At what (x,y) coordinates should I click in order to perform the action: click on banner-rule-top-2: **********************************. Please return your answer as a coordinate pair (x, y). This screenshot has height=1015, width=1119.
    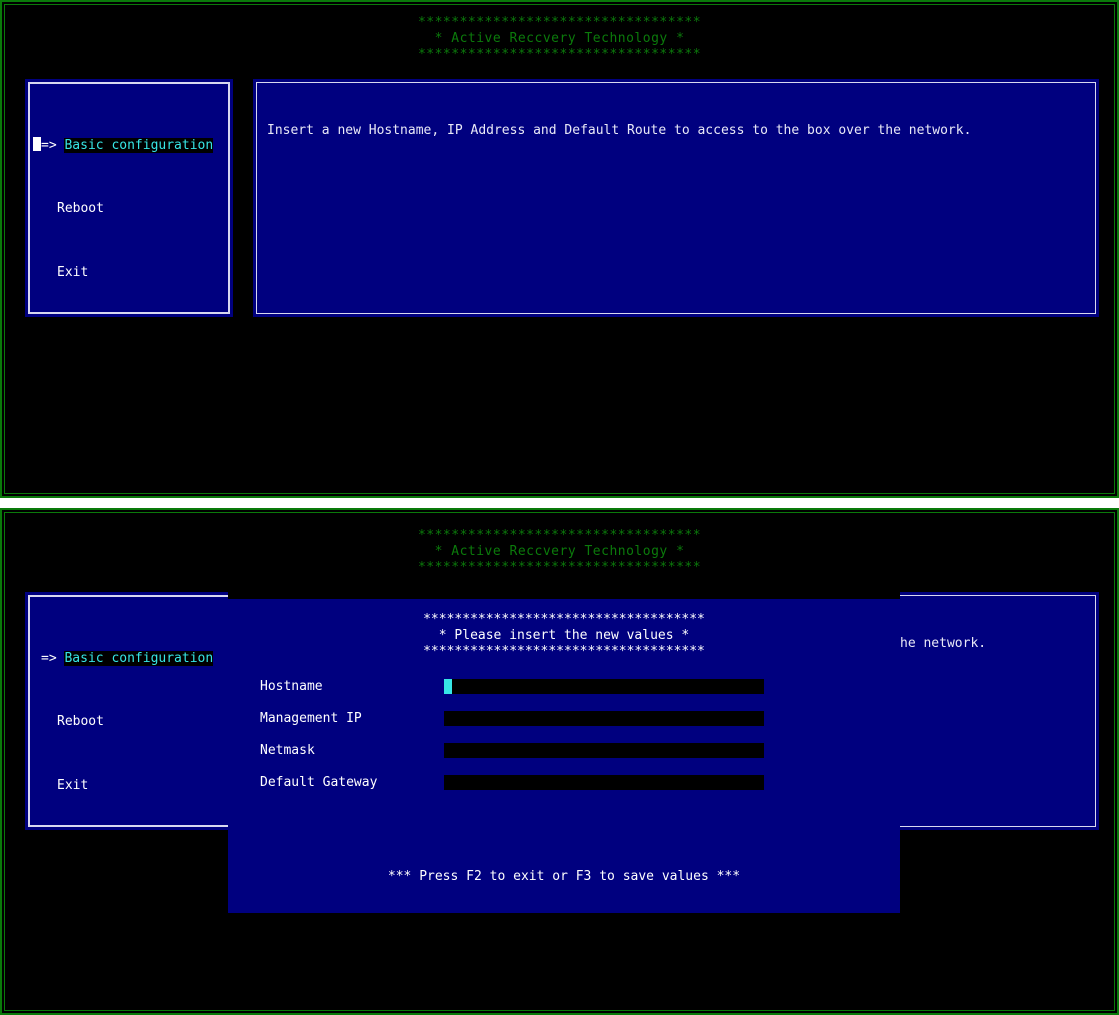
    Looking at the image, I should click on (559, 54).